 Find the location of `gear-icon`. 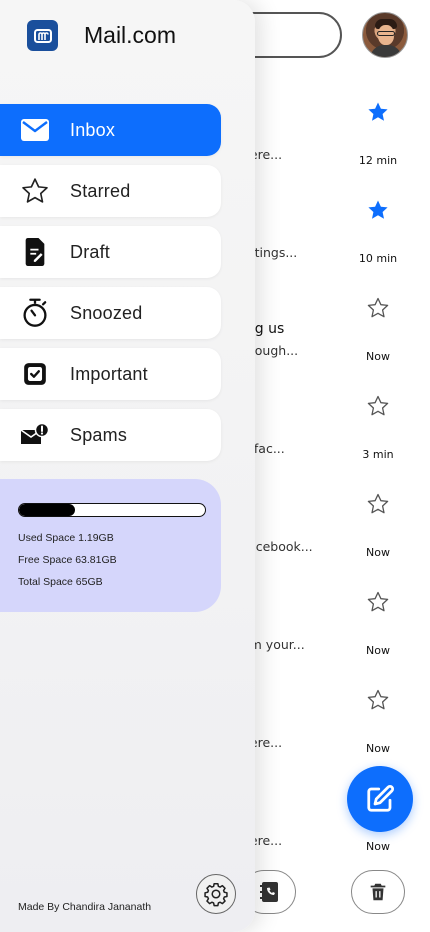

gear-icon is located at coordinates (216, 894).